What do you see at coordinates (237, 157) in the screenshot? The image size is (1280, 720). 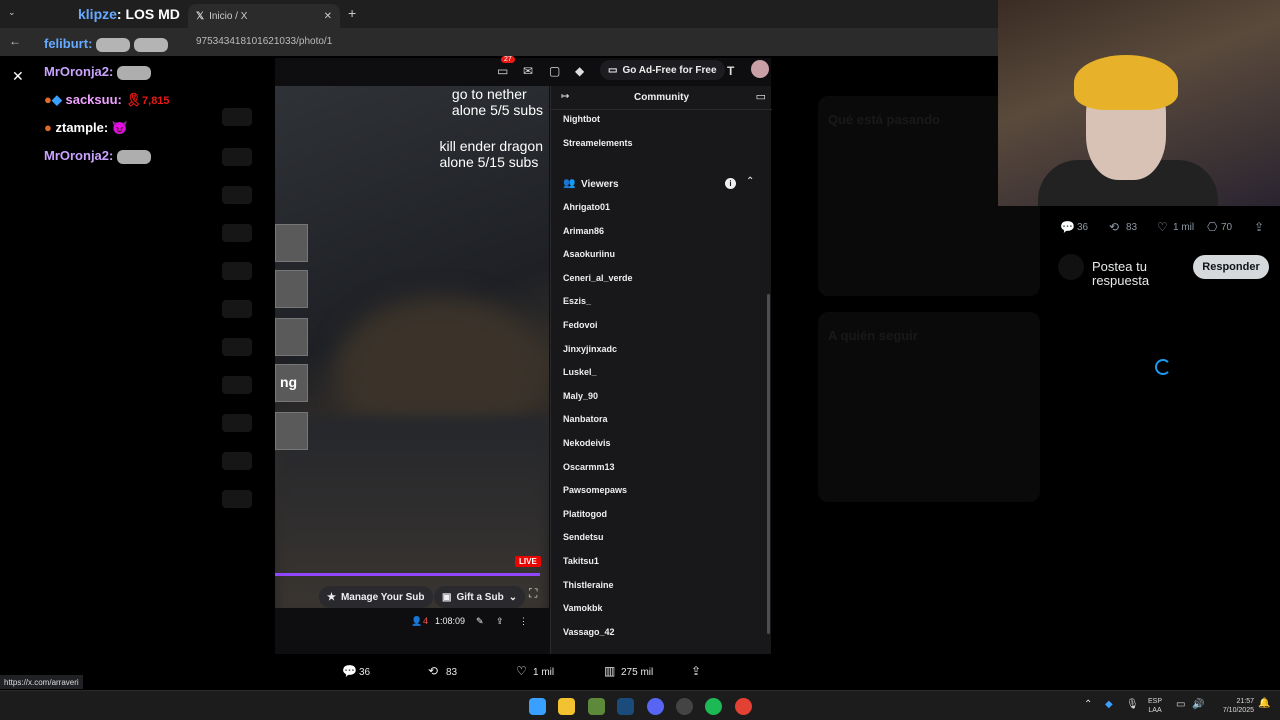 I see `x-nav-explore` at bounding box center [237, 157].